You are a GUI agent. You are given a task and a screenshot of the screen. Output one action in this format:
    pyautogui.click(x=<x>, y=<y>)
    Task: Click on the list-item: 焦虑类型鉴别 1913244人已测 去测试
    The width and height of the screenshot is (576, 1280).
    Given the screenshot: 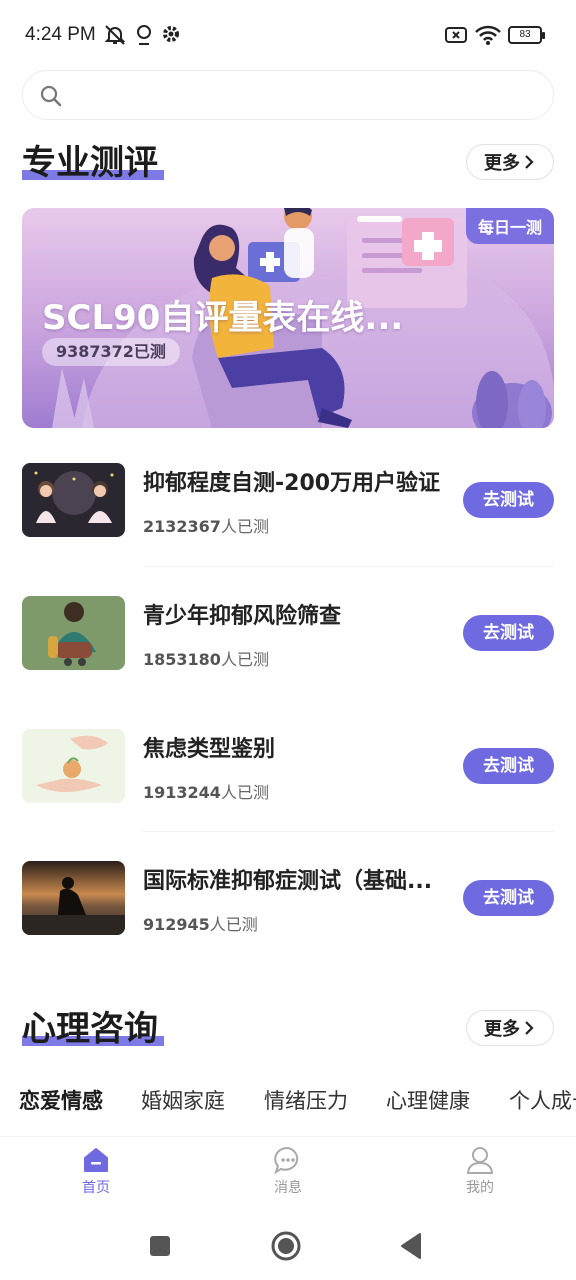 What is the action you would take?
    pyautogui.click(x=288, y=795)
    